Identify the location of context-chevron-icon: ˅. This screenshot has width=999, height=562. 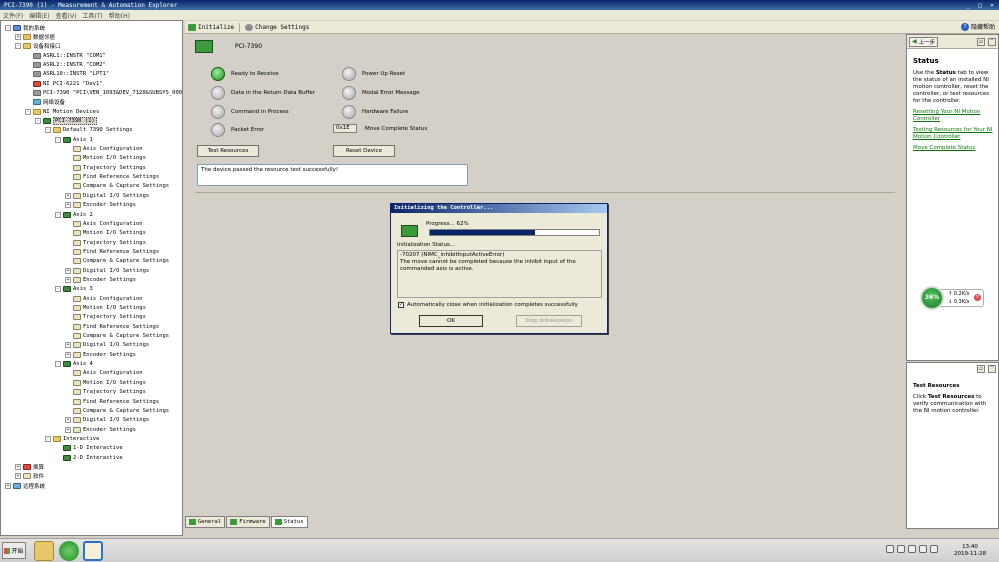
(992, 369).